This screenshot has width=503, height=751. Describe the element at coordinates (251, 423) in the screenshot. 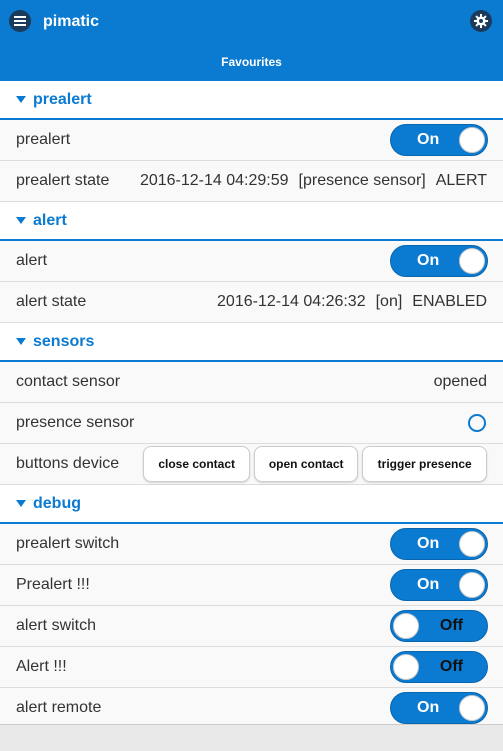

I see `device-row-presence-sensor: presence sensor` at that location.